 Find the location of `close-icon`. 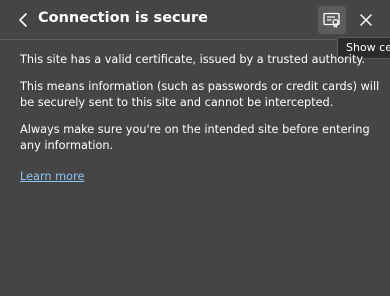

close-icon is located at coordinates (366, 20).